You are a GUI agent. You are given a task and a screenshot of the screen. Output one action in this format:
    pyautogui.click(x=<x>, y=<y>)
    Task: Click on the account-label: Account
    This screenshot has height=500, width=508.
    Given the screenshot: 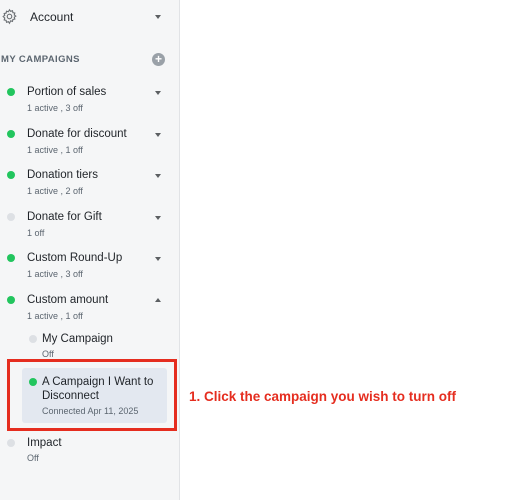 What is the action you would take?
    pyautogui.click(x=52, y=17)
    